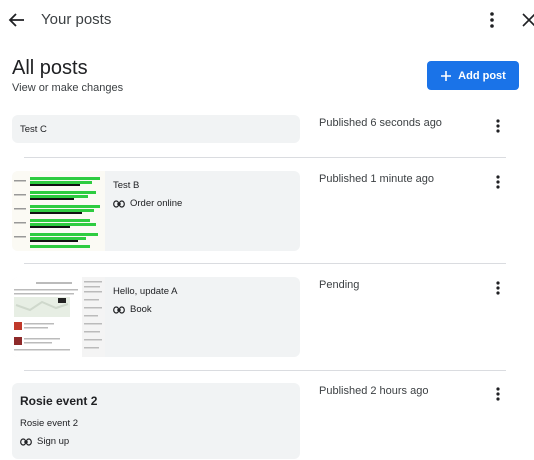 This screenshot has width=534, height=460. Describe the element at coordinates (156, 421) in the screenshot. I see `post-card: Rosie event 2 Rosie event 2 Sign up` at that location.